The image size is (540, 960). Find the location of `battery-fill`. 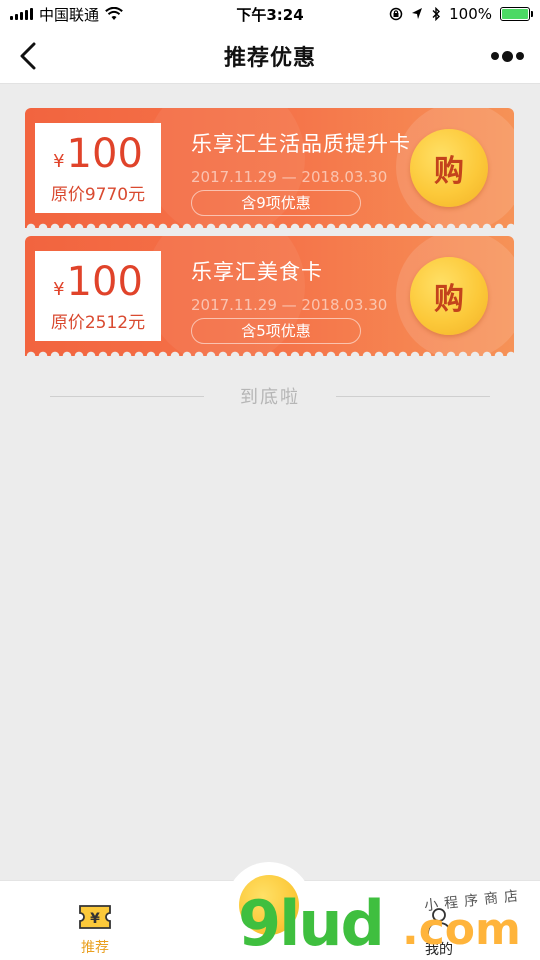

battery-fill is located at coordinates (515, 14).